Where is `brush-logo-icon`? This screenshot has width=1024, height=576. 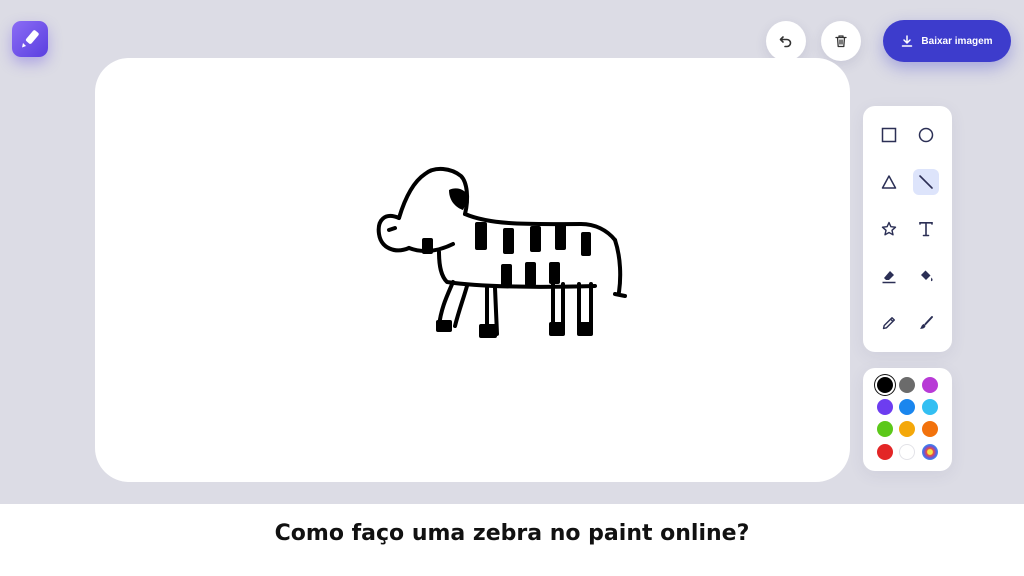
brush-logo-icon is located at coordinates (30, 39).